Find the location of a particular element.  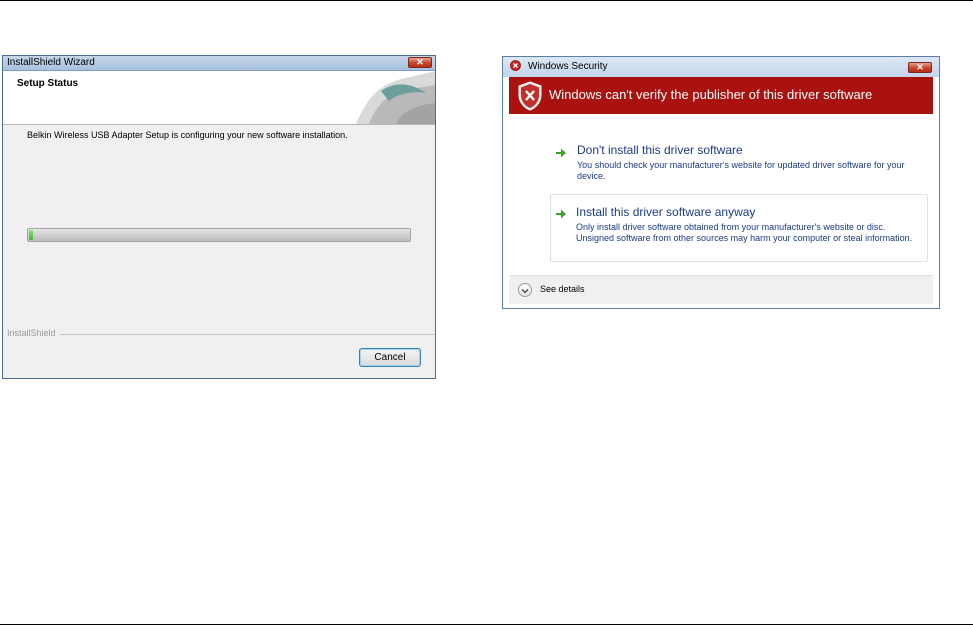

installshield-progress-bar is located at coordinates (219, 235).